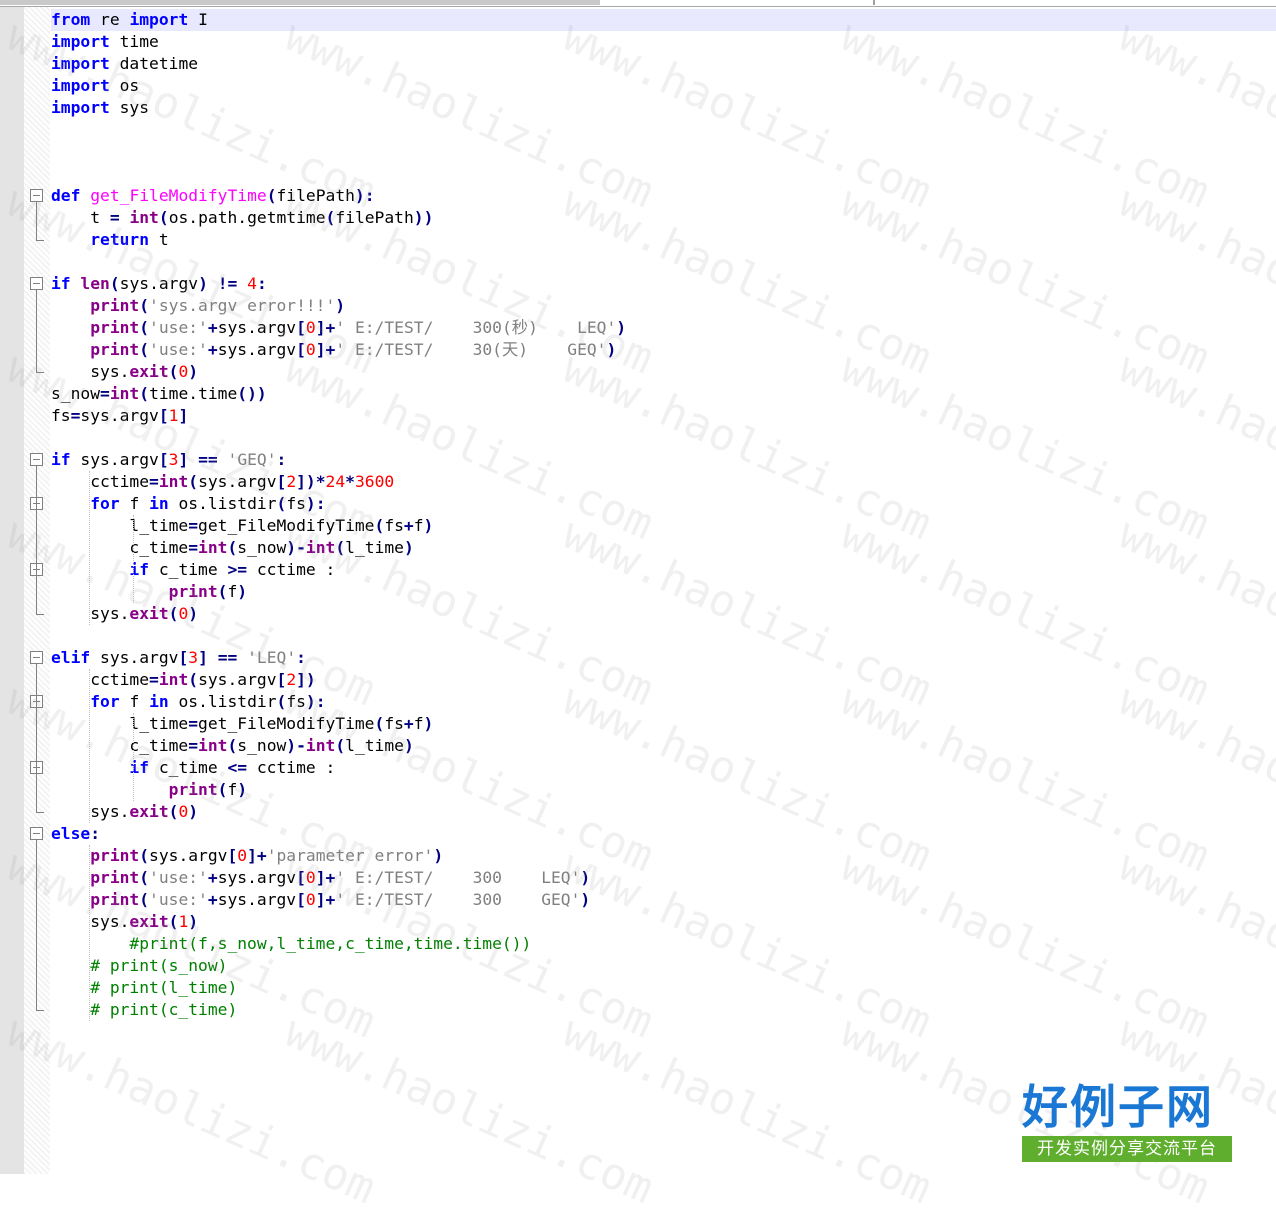 The width and height of the screenshot is (1276, 1214). What do you see at coordinates (36, 331) in the screenshot?
I see `fold-line` at bounding box center [36, 331].